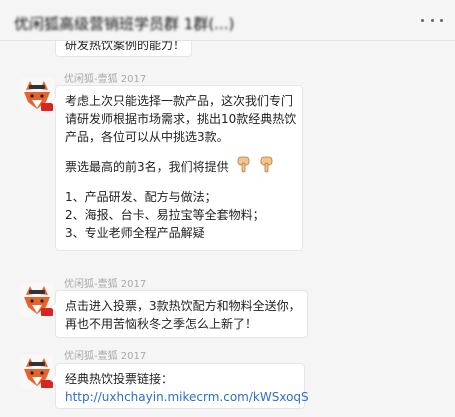 Image resolution: width=455 pixels, height=417 pixels. Describe the element at coordinates (187, 397) in the screenshot. I see `vote-link: http://uxhchayin.mikecrm.com/kWSxoqS` at that location.